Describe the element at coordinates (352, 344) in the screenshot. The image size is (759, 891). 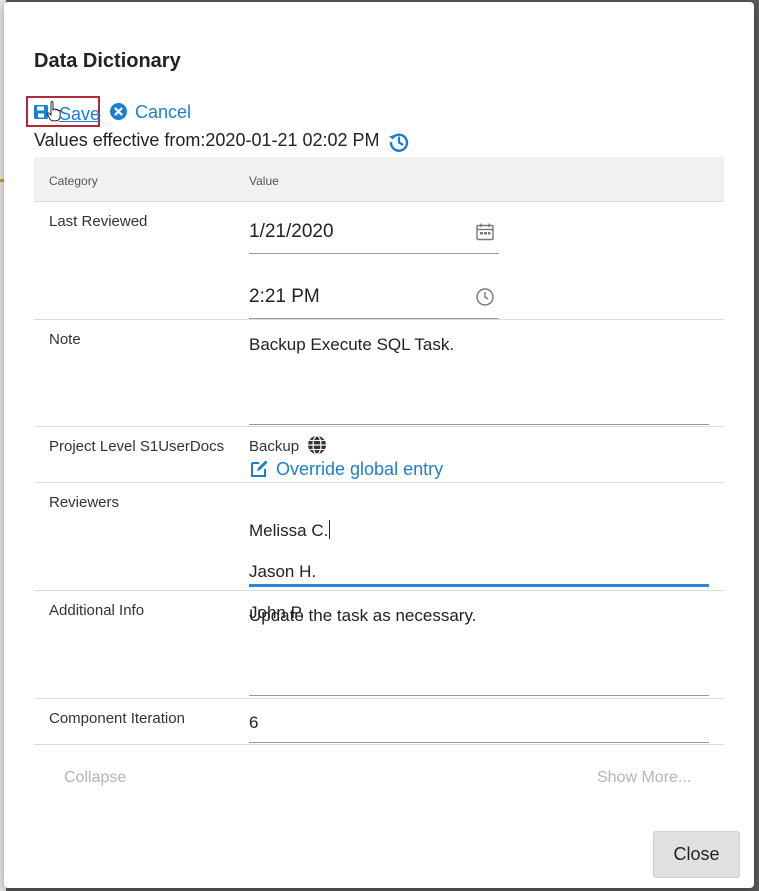
I see `note-value: Backup Execute SQL Task.` at that location.